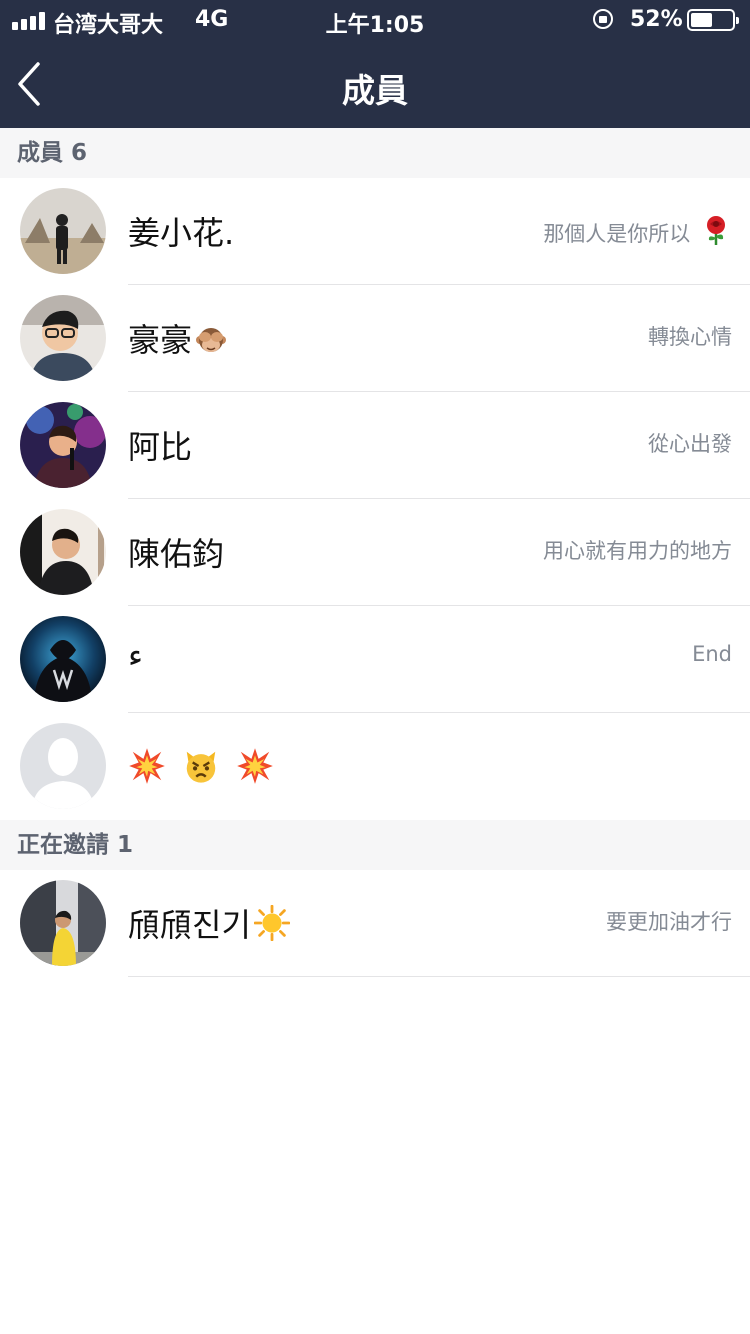 This screenshot has height=1334, width=750. What do you see at coordinates (63, 766) in the screenshot?
I see `default-avatar-icon` at bounding box center [63, 766].